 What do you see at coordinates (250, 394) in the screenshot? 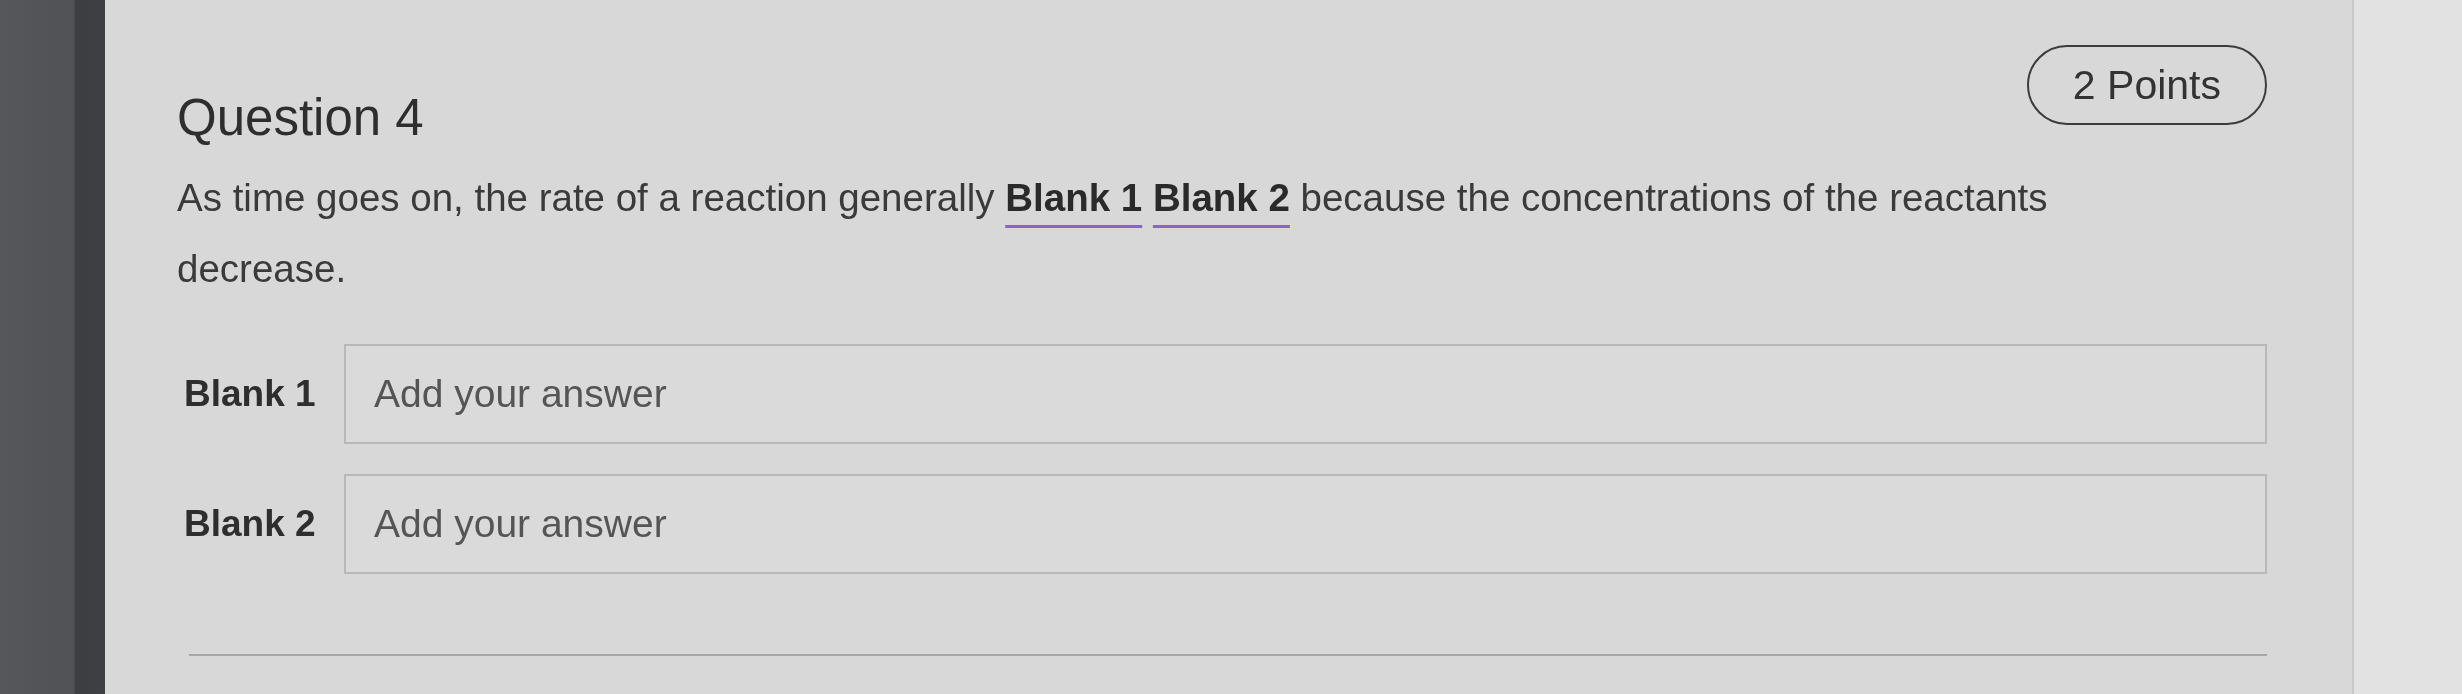
I see `blank-label: Blank 1` at bounding box center [250, 394].